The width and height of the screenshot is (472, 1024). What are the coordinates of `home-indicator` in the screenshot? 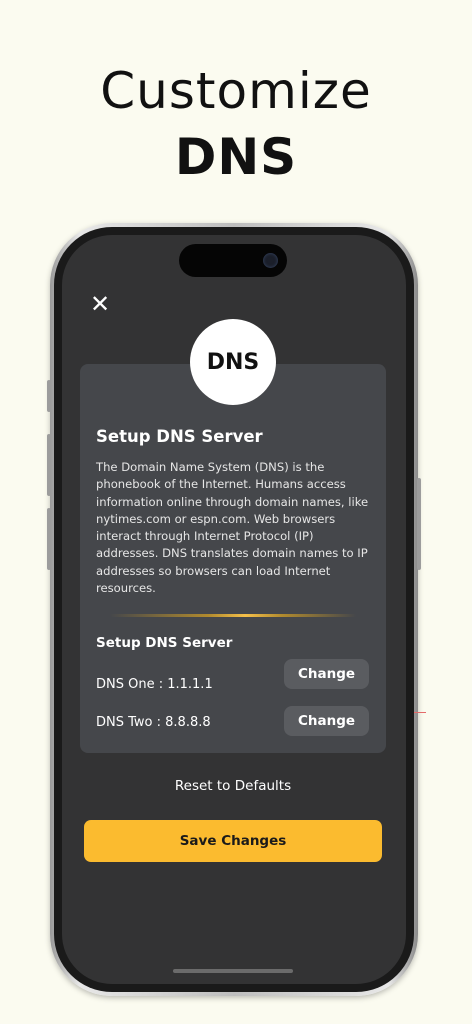 It's located at (233, 971).